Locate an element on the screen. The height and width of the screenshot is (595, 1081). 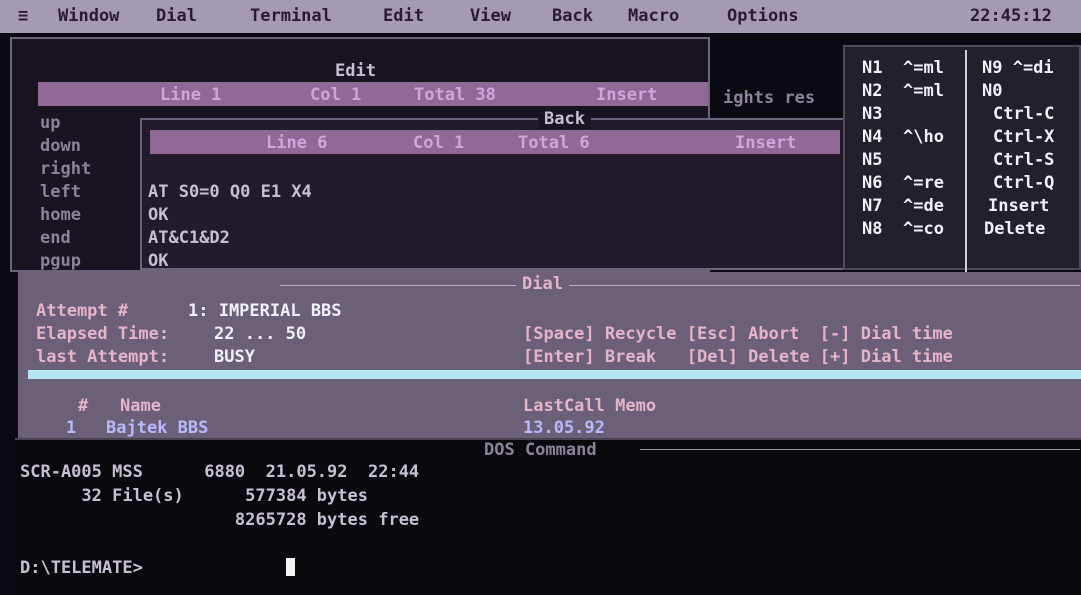
macro-n6-key: N6 is located at coordinates (872, 183).